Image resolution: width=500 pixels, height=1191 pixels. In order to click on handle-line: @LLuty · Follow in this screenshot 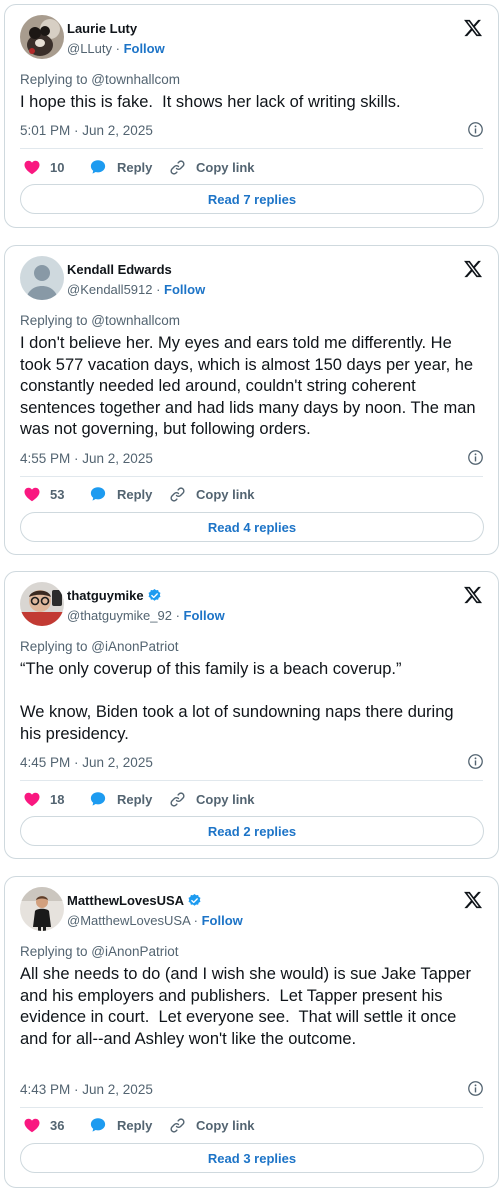, I will do `click(116, 48)`.